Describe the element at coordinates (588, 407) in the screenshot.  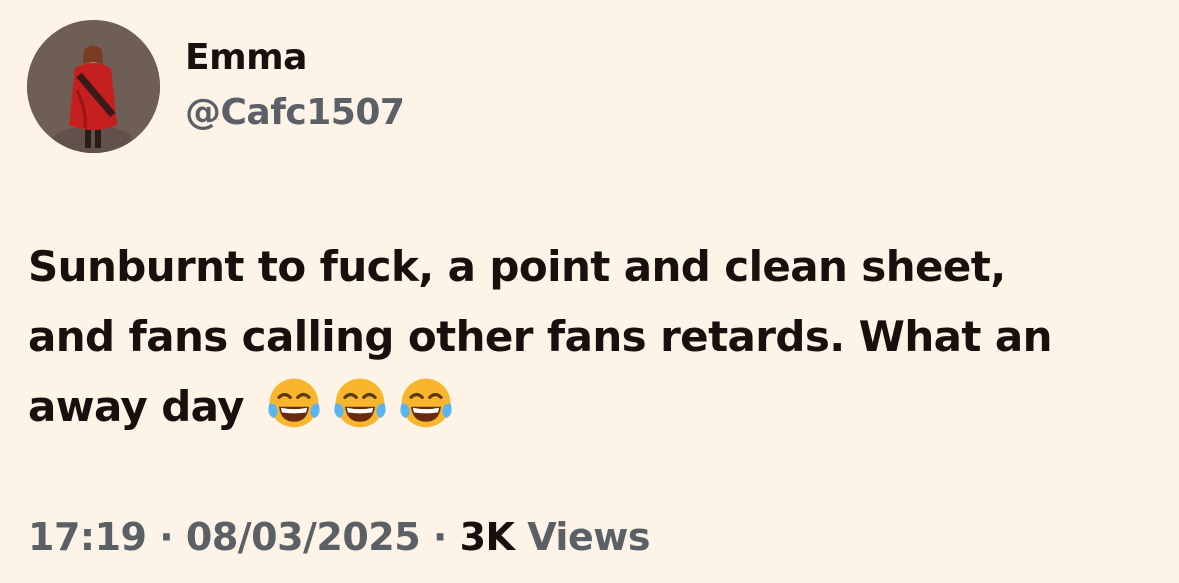
I see `tweet-text-line-last: away day` at that location.